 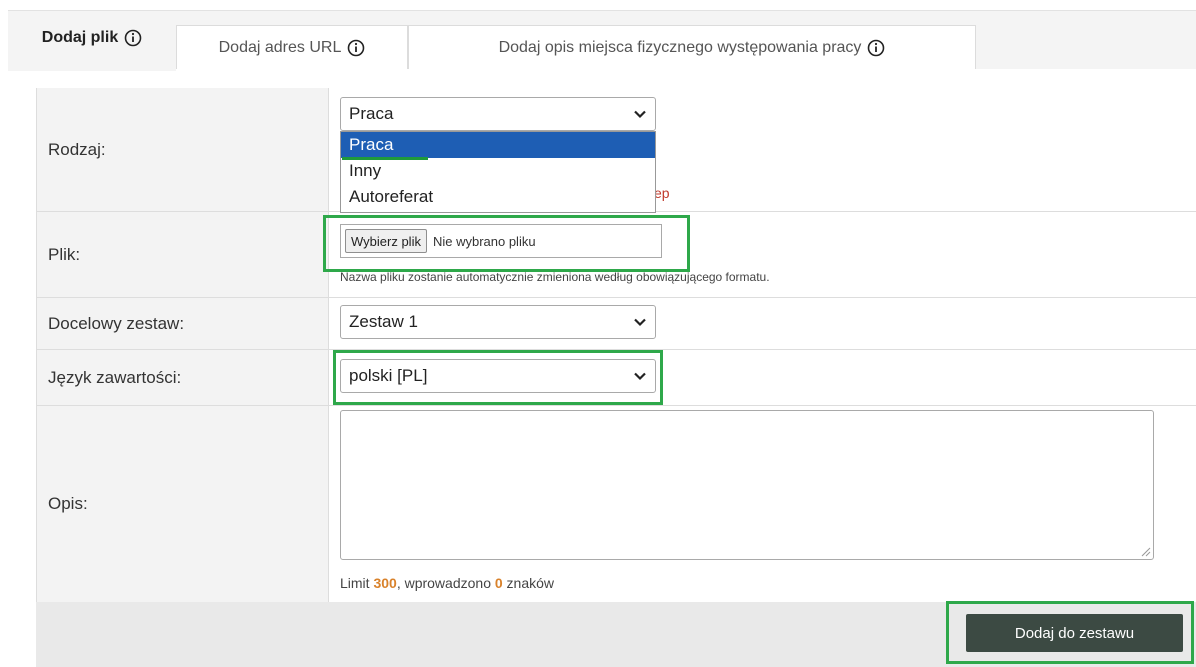 I want to click on file-input: Wybierz plik Nie wybrano pliku, so click(x=501, y=241).